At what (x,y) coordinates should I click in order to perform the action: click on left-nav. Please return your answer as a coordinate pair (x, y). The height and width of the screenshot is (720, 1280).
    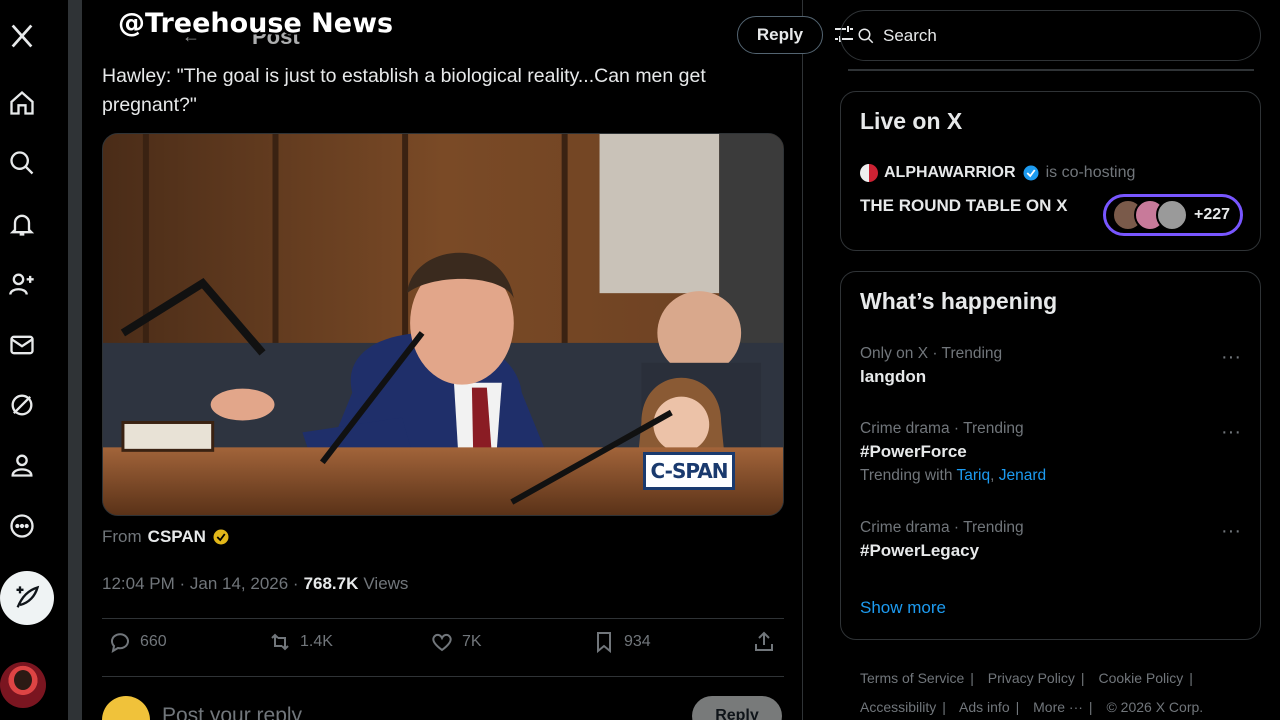
    Looking at the image, I should click on (34, 360).